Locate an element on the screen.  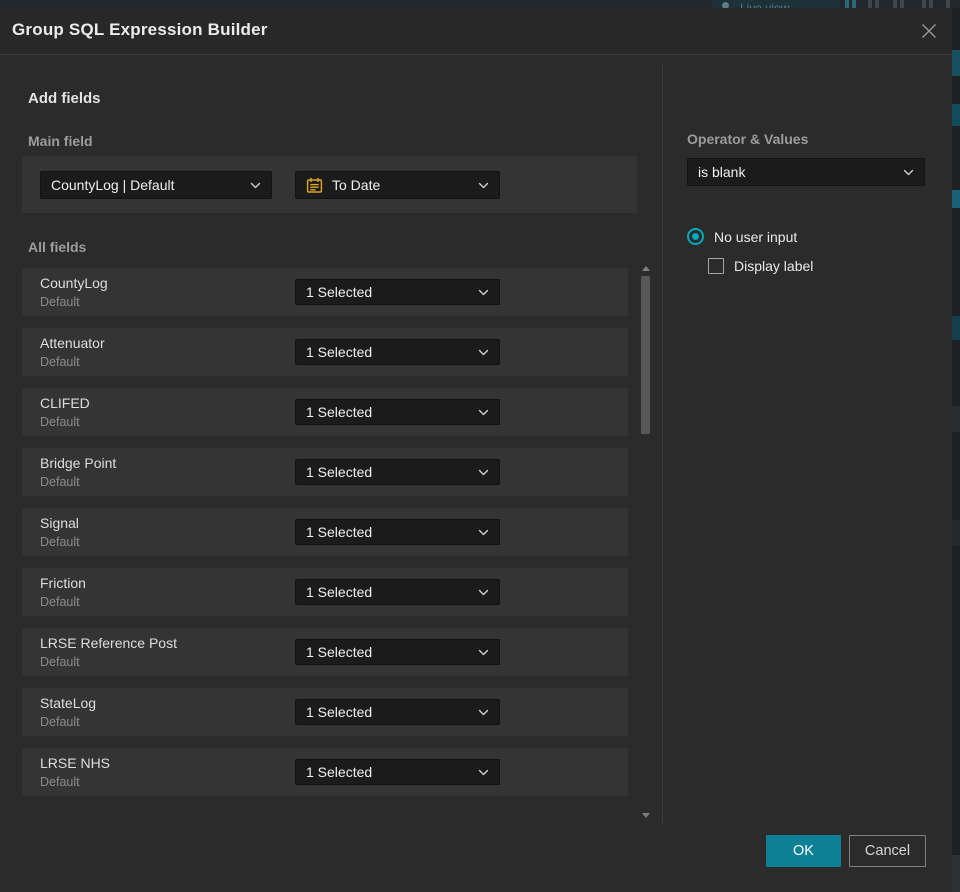
field-row: LRSE Reference Post Default 1 Selected is located at coordinates (325, 652).